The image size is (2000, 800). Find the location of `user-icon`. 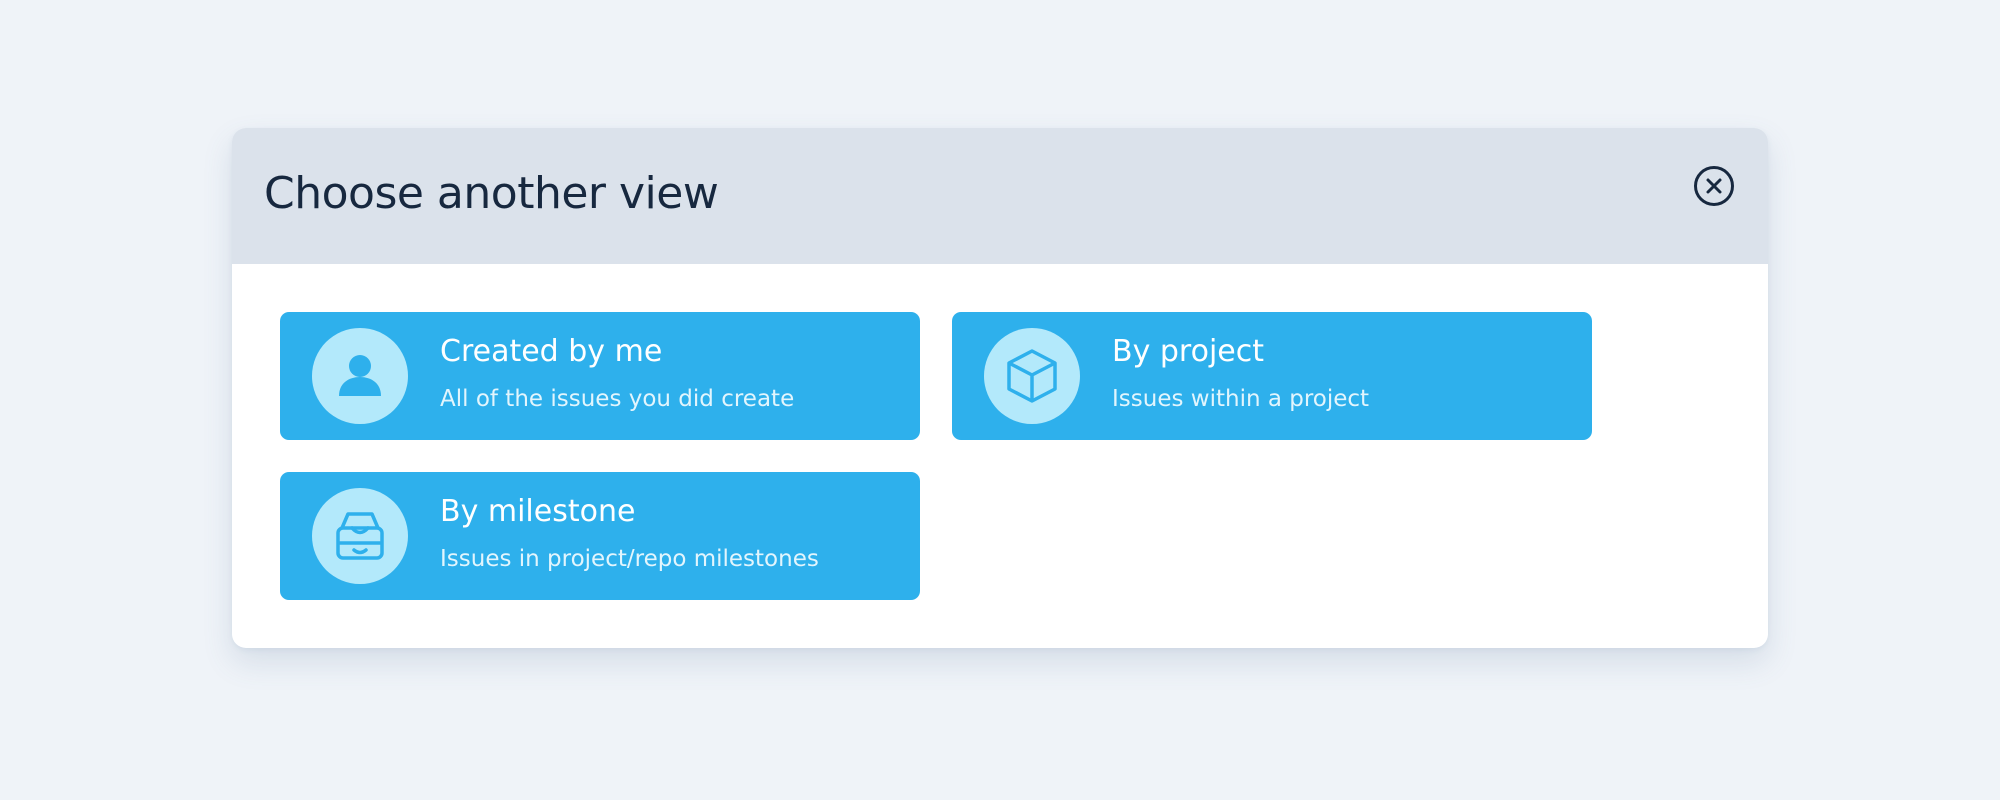

user-icon is located at coordinates (360, 376).